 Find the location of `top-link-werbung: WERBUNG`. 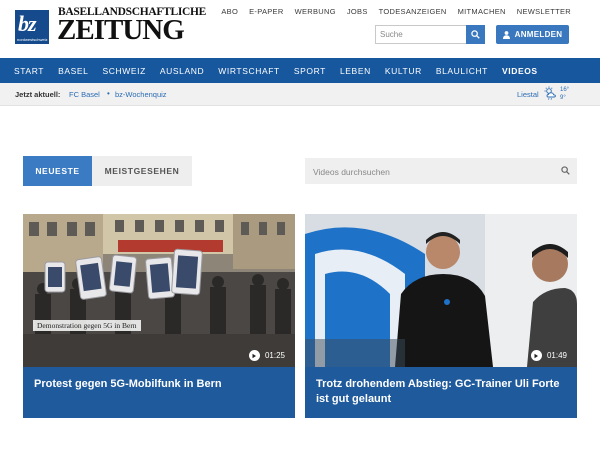

top-link-werbung: WERBUNG is located at coordinates (315, 11).